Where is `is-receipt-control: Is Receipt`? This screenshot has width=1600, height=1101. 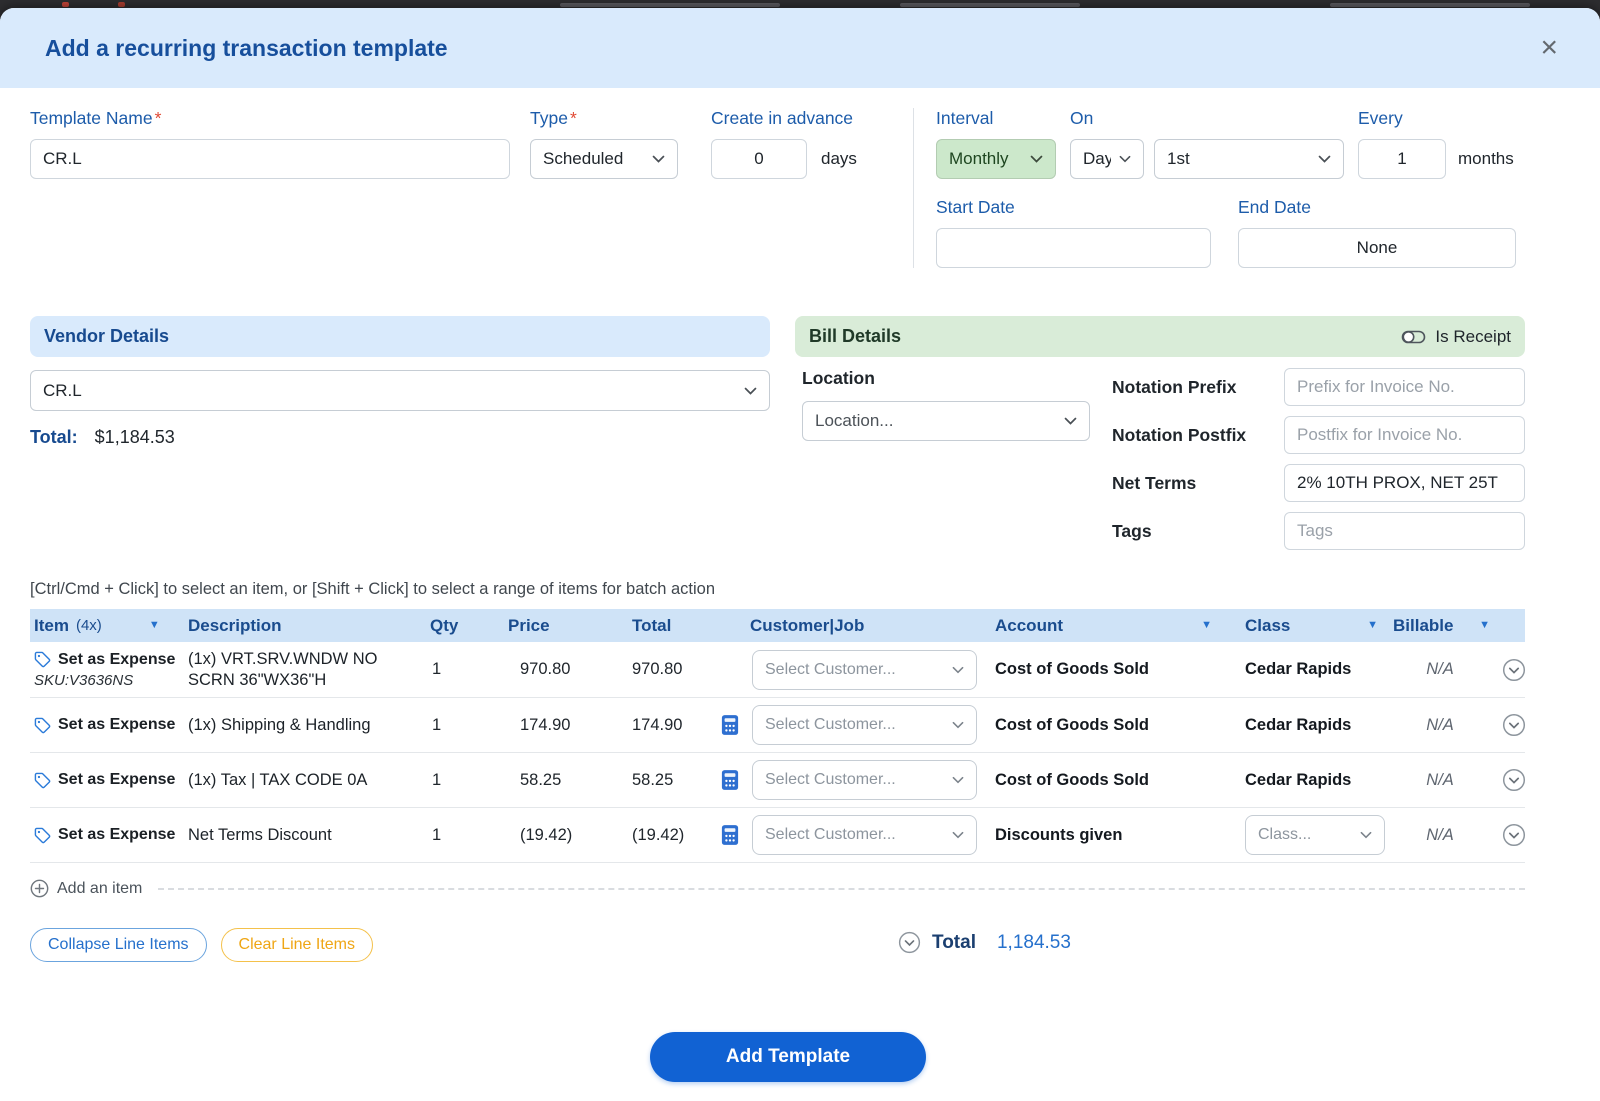
is-receipt-control: Is Receipt is located at coordinates (1456, 337).